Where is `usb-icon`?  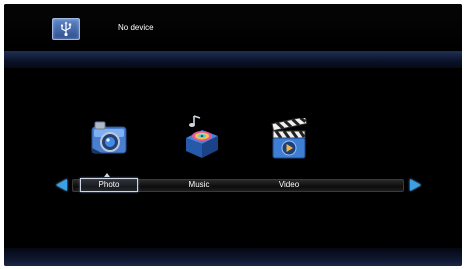 usb-icon is located at coordinates (66, 29).